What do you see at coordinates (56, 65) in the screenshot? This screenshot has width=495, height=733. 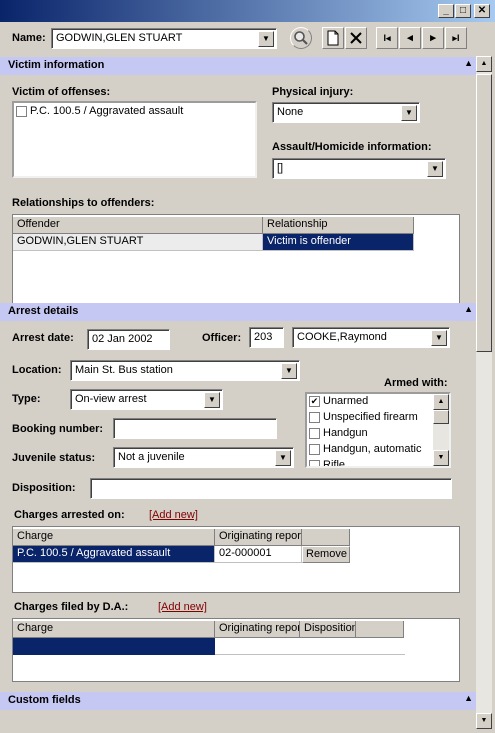 I see `victim-section-title: Victim information` at bounding box center [56, 65].